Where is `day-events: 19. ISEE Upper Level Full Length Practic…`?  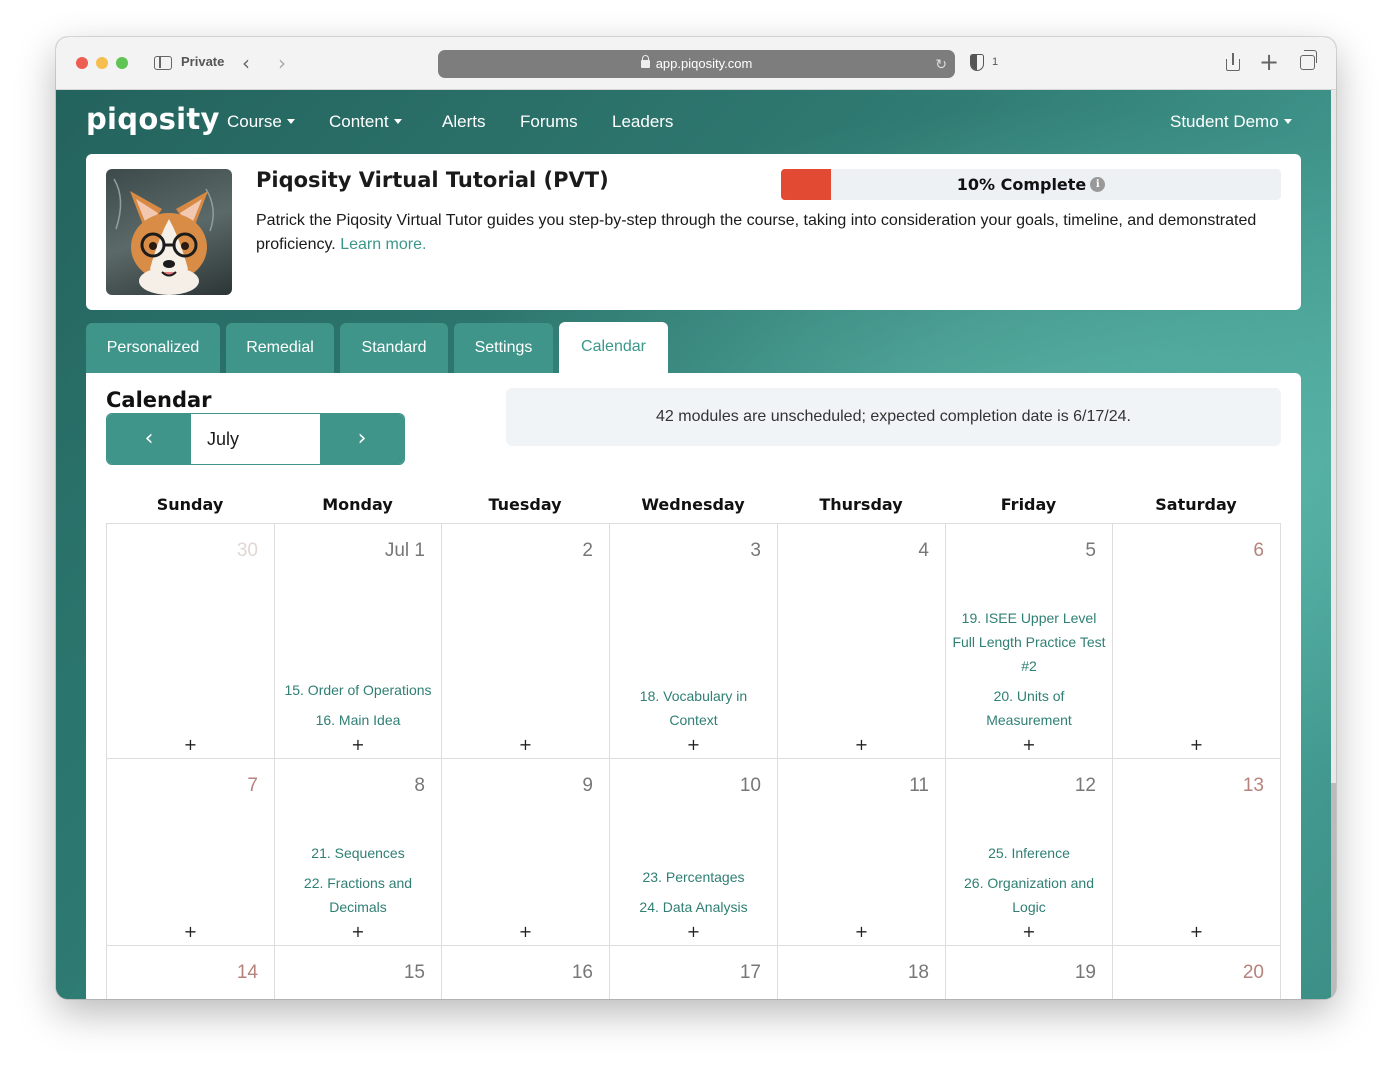
day-events: 19. ISEE Upper Level Full Length Practic… is located at coordinates (1029, 666).